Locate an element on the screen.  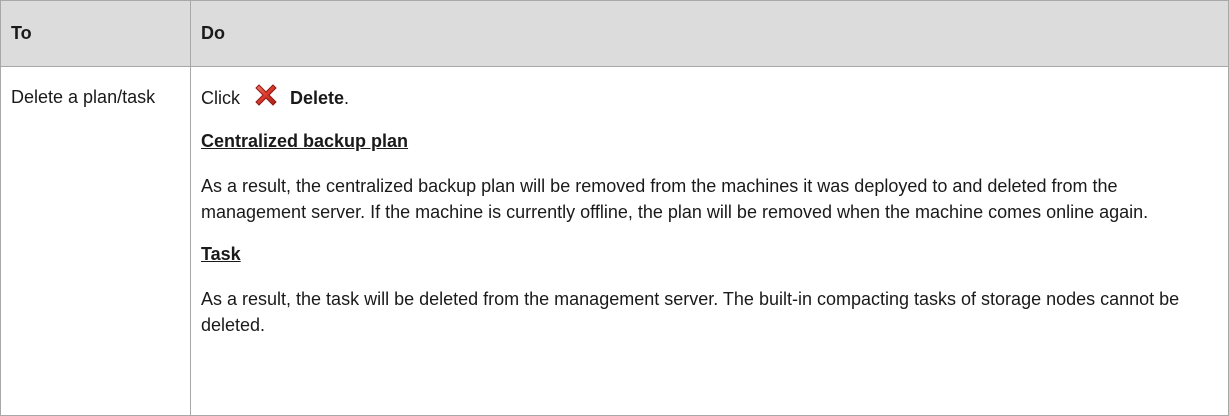
column-header-do: Do is located at coordinates (709, 33).